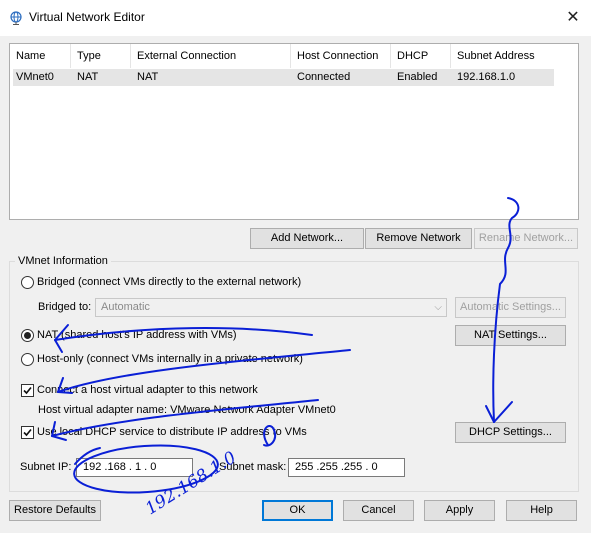 This screenshot has width=591, height=533. What do you see at coordinates (27, 282) in the screenshot?
I see `bridged-radio` at bounding box center [27, 282].